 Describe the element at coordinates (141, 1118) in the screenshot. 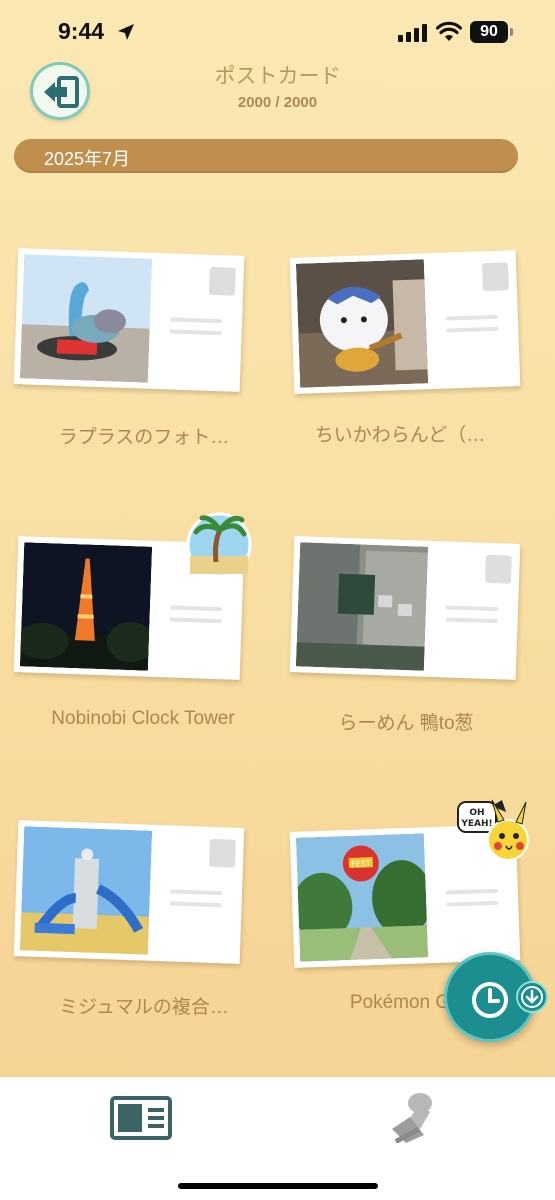

I see `postcards-tab-icon` at that location.